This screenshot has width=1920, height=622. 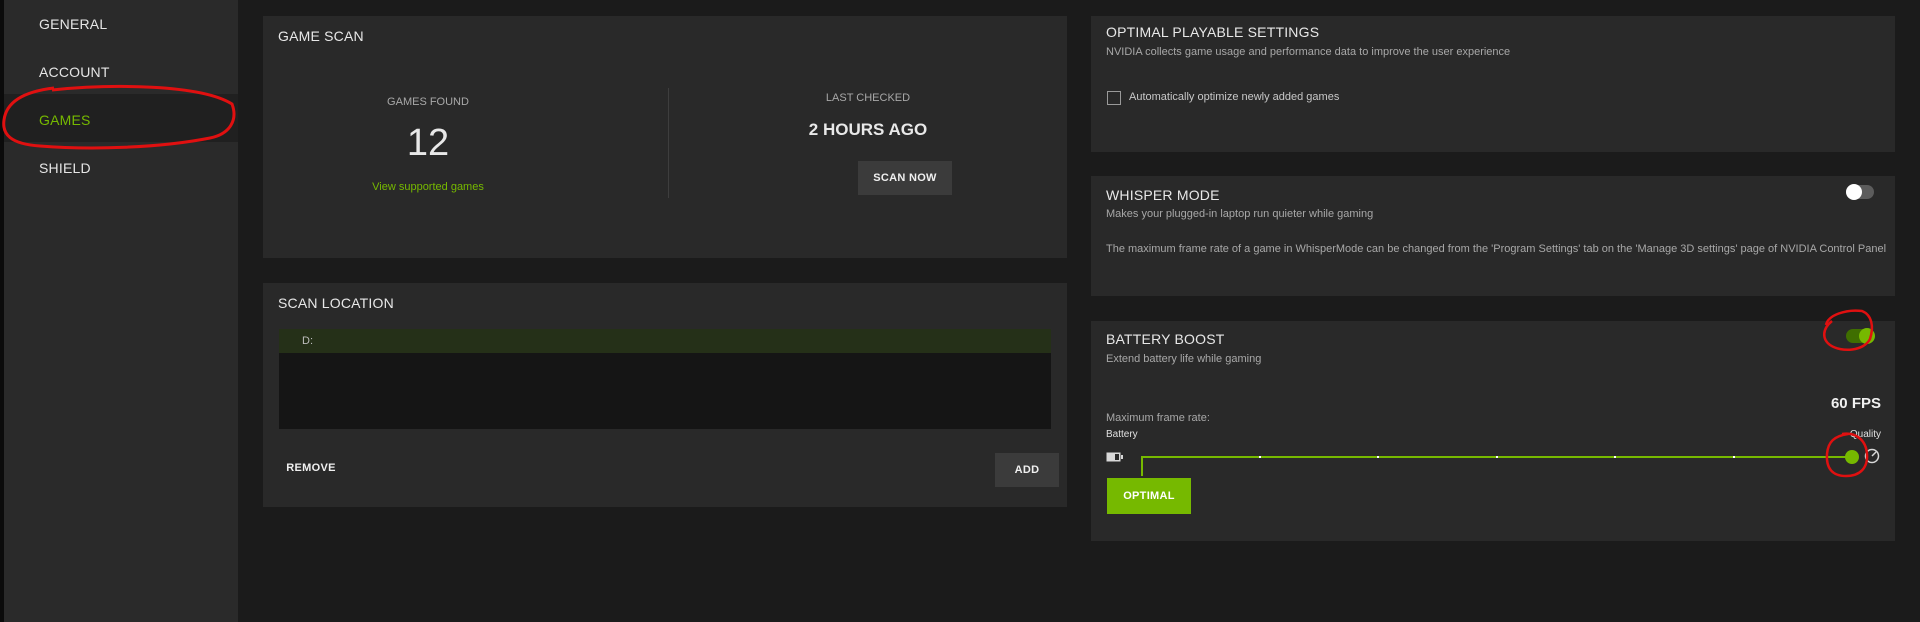 I want to click on games-found-count: 12, so click(x=428, y=143).